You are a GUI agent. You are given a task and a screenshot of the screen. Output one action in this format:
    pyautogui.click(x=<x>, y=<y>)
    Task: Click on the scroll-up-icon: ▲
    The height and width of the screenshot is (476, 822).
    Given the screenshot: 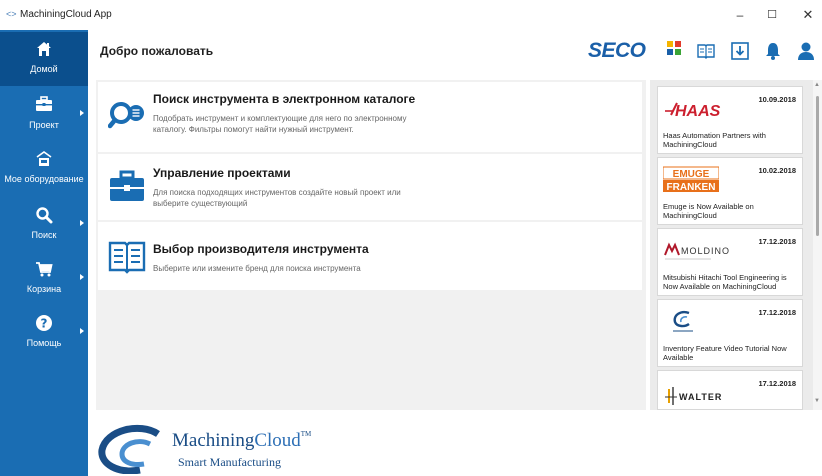 What is the action you would take?
    pyautogui.click(x=817, y=85)
    